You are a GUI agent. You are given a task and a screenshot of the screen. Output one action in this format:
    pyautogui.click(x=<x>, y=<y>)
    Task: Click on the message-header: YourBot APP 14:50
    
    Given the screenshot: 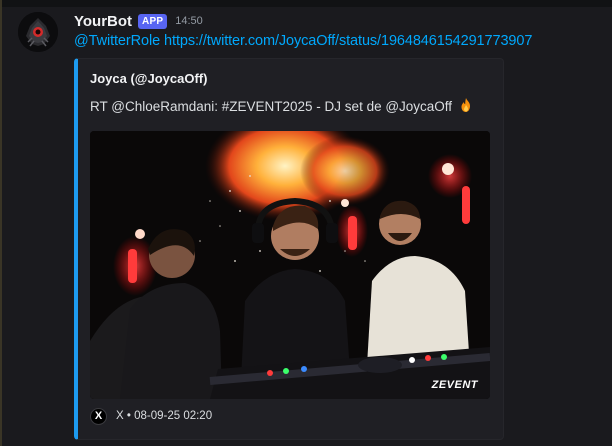 What is the action you would take?
    pyautogui.click(x=138, y=21)
    